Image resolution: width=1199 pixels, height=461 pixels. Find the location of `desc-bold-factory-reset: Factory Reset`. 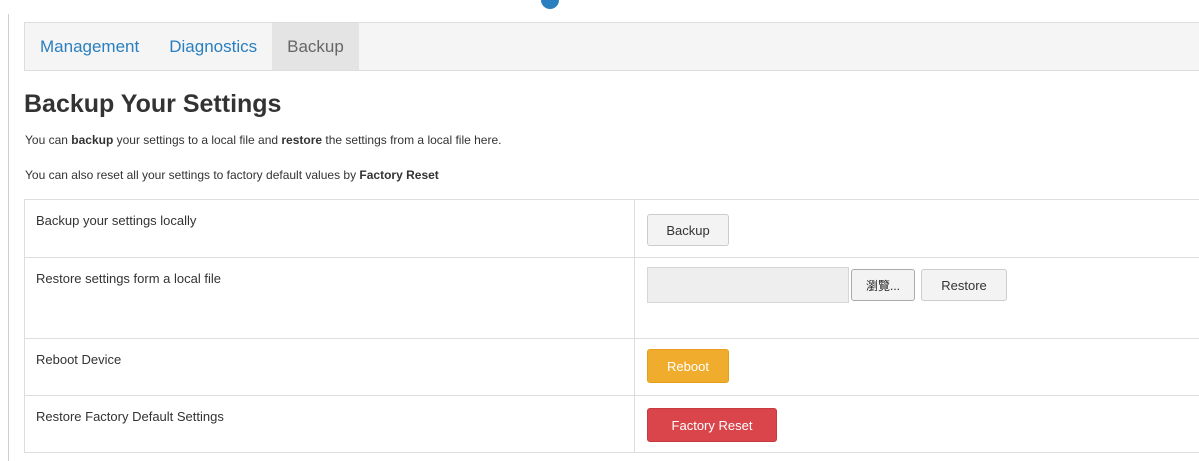

desc-bold-factory-reset: Factory Reset is located at coordinates (399, 175).